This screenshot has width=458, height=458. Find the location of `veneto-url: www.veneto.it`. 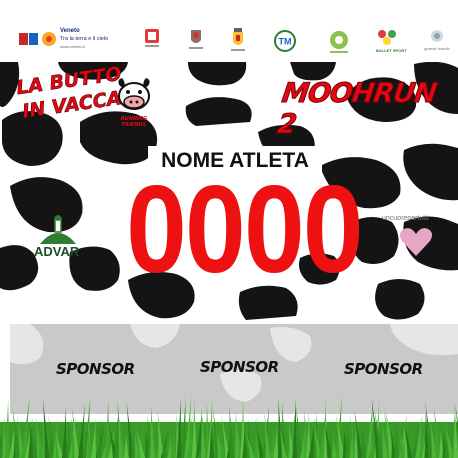

veneto-url: www.veneto.it is located at coordinates (72, 46).